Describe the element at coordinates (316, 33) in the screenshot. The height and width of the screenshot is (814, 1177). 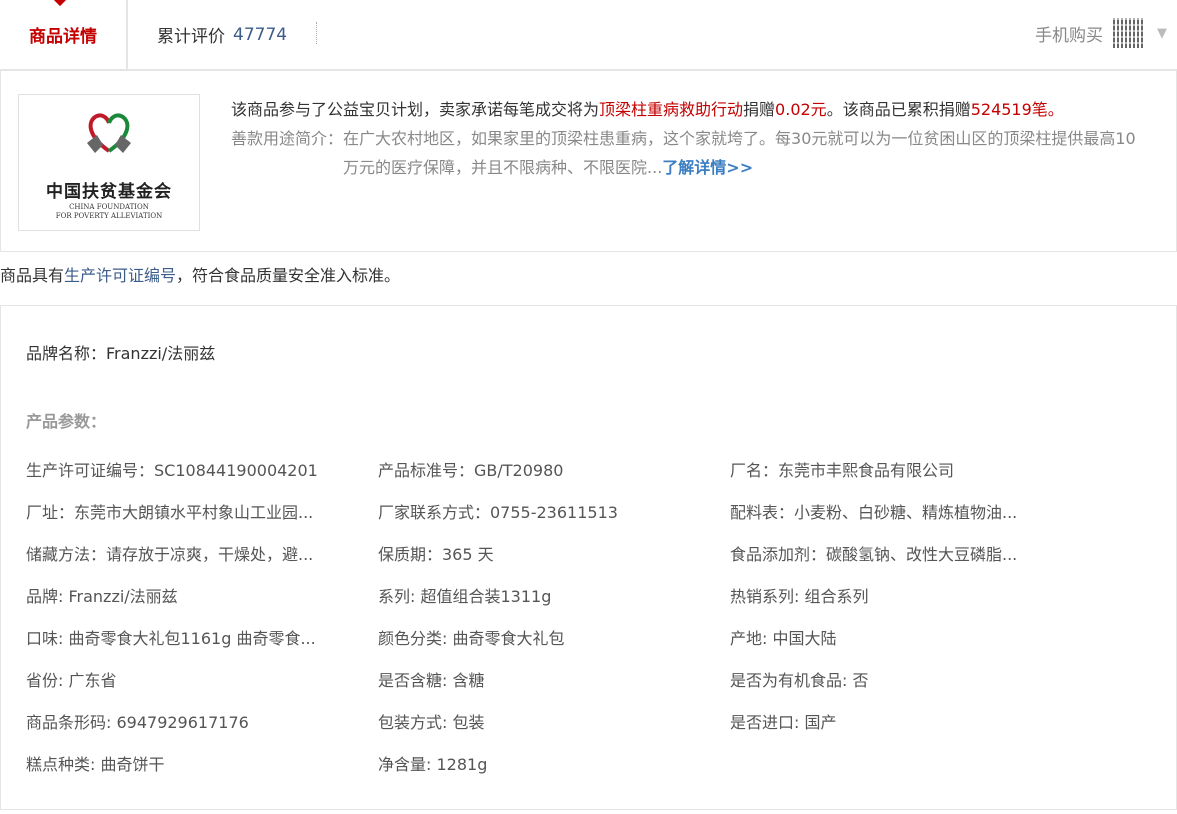
I see `tab-divider` at that location.